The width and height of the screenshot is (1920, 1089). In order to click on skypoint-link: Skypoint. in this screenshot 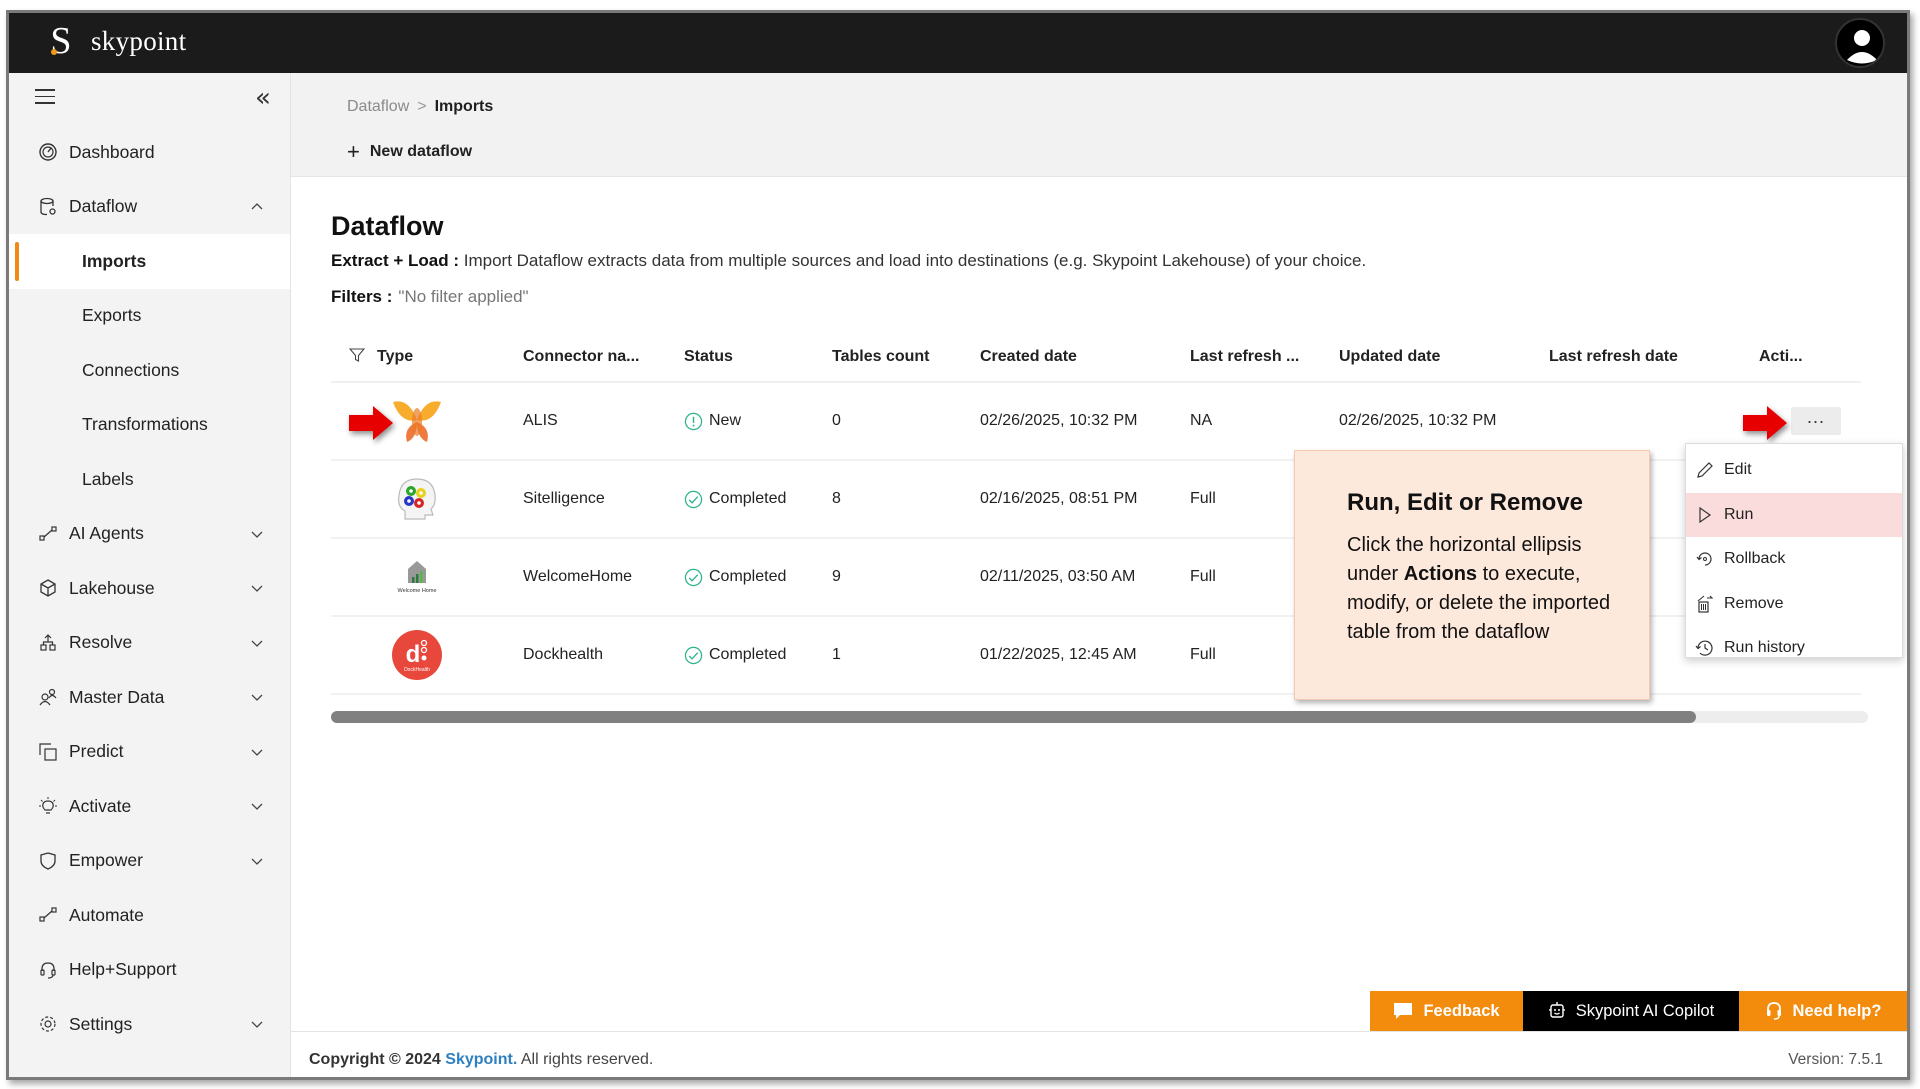, I will do `click(481, 1059)`.